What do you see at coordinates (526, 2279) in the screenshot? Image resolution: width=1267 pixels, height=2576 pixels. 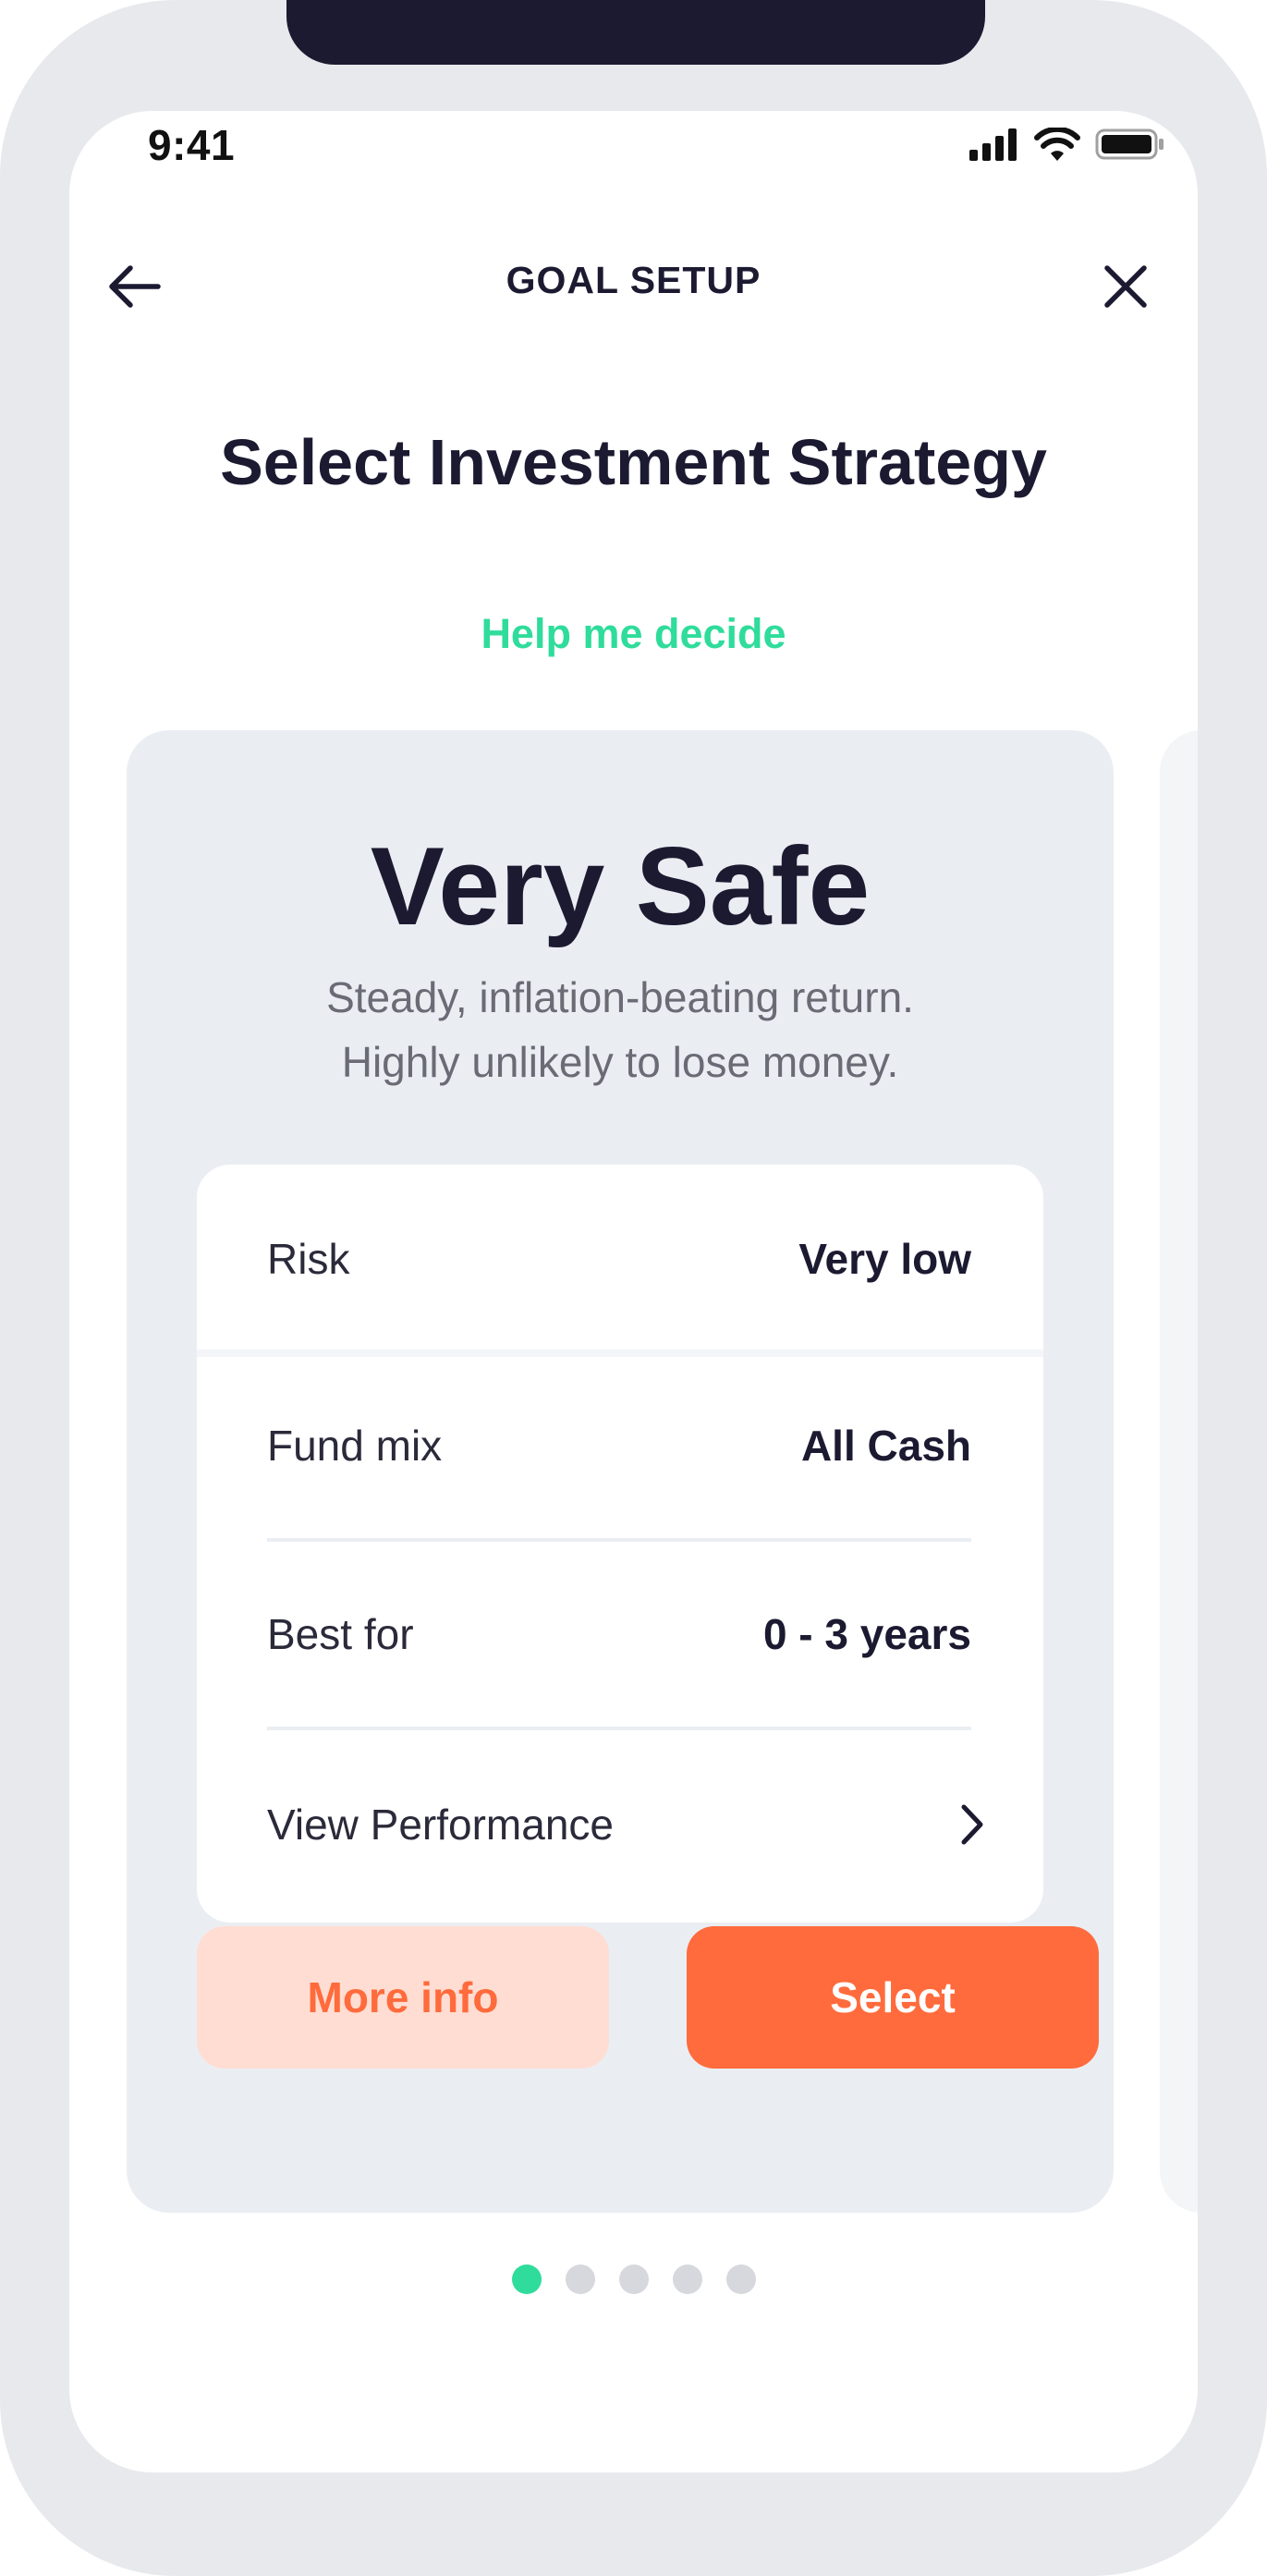 I see `pagination-dot-active` at bounding box center [526, 2279].